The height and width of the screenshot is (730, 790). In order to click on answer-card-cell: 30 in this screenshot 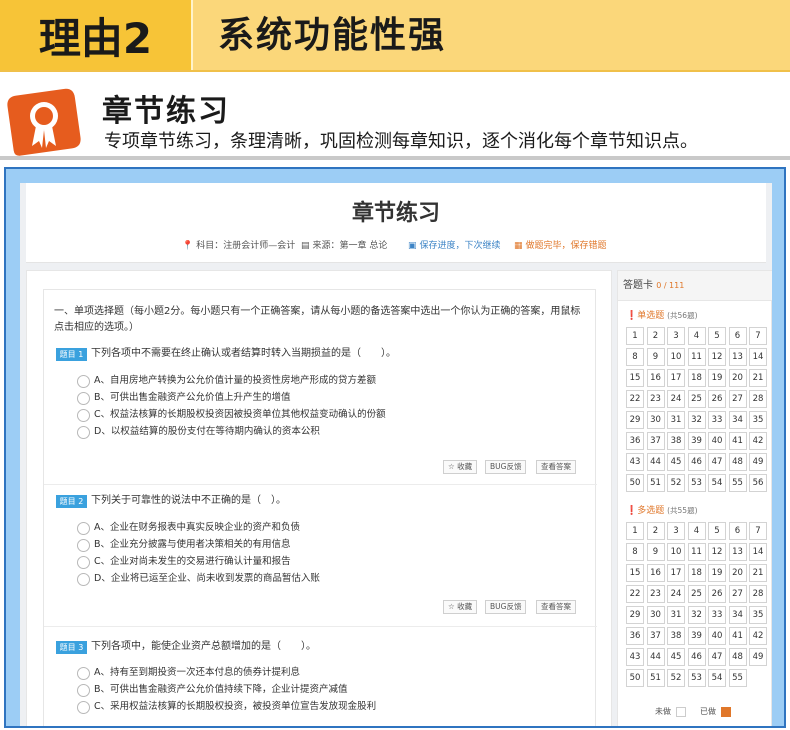, I will do `click(655, 420)`.